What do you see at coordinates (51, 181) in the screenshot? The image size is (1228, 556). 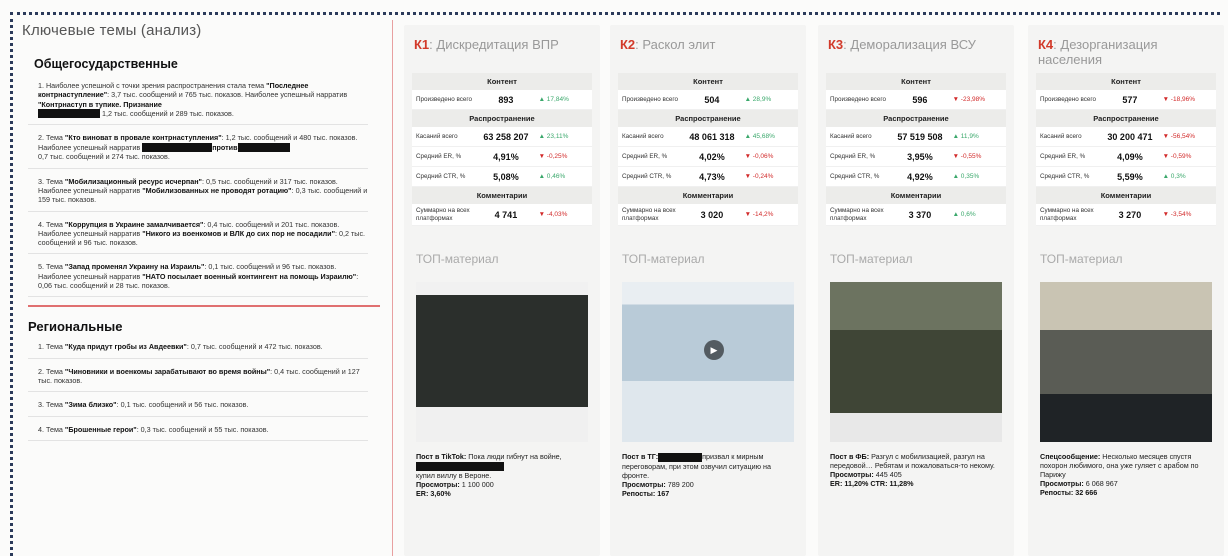 I see `item-text: 3. Тема` at bounding box center [51, 181].